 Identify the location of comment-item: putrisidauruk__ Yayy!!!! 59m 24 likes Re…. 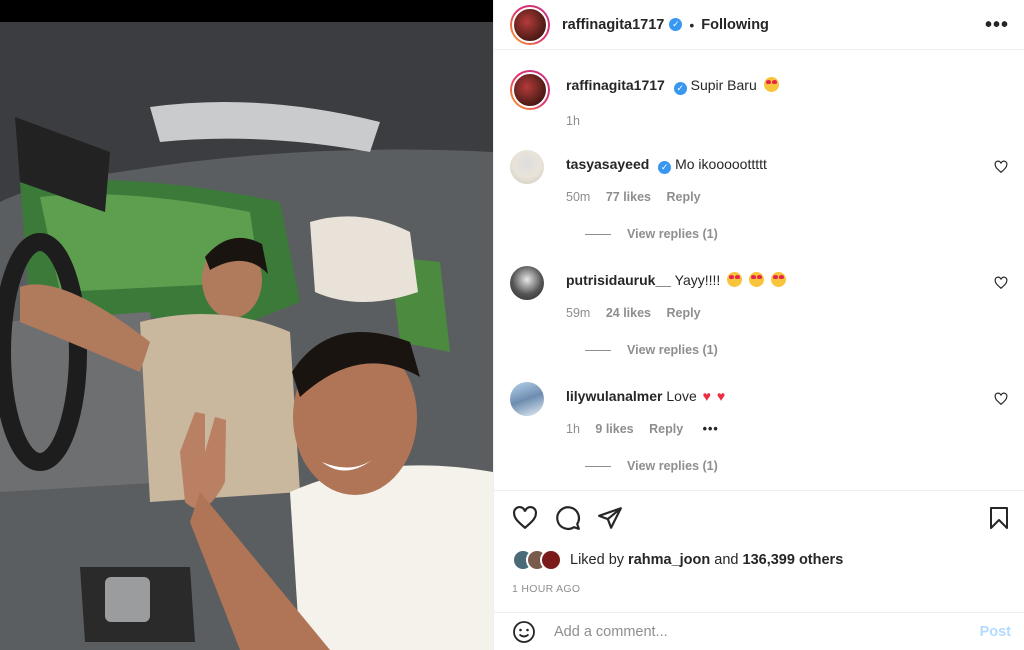
(760, 316).